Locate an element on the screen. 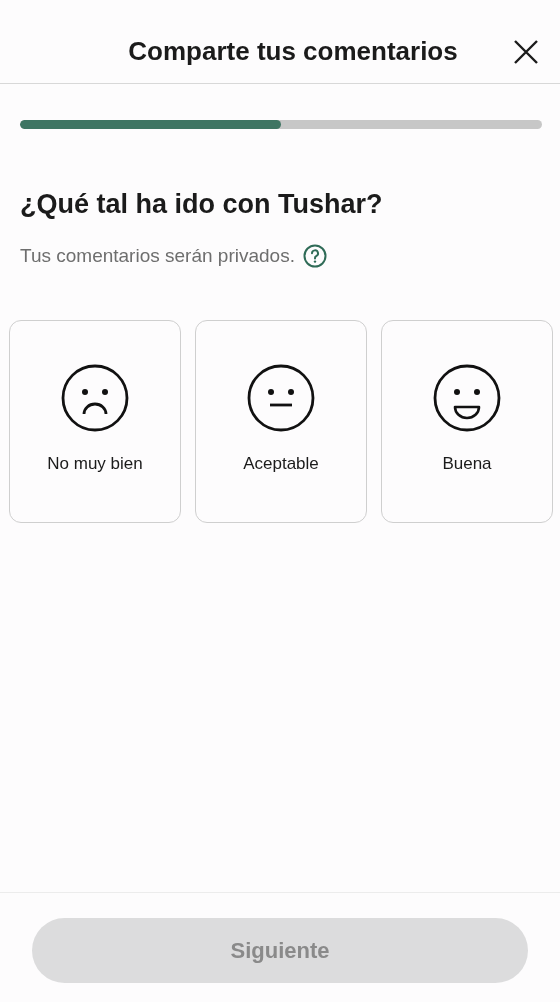  question-heading: ¿Qué tal ha ido con Tushar? is located at coordinates (202, 204).